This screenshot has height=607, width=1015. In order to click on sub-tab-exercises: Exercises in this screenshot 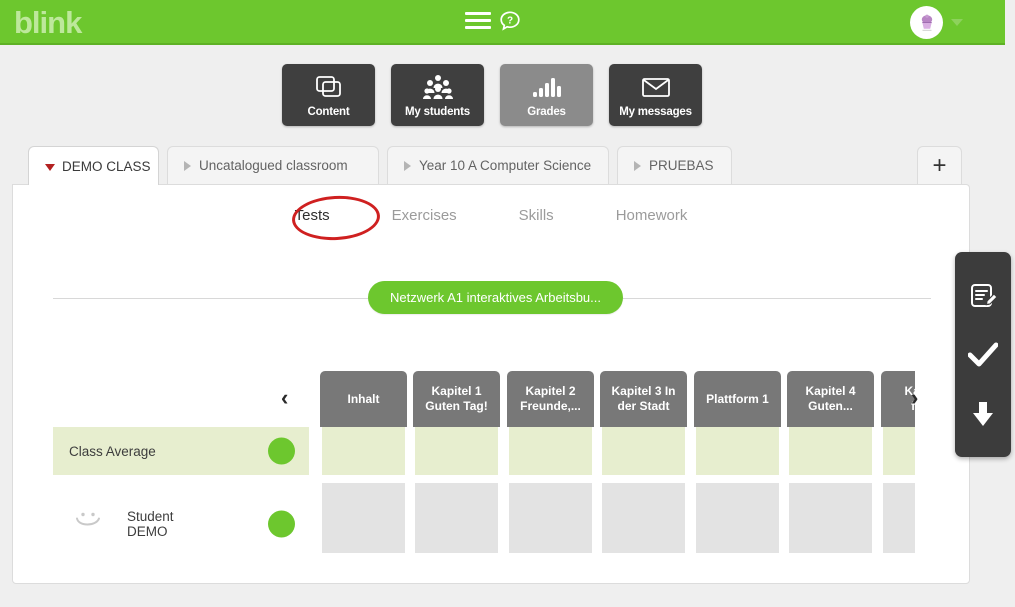, I will do `click(424, 215)`.